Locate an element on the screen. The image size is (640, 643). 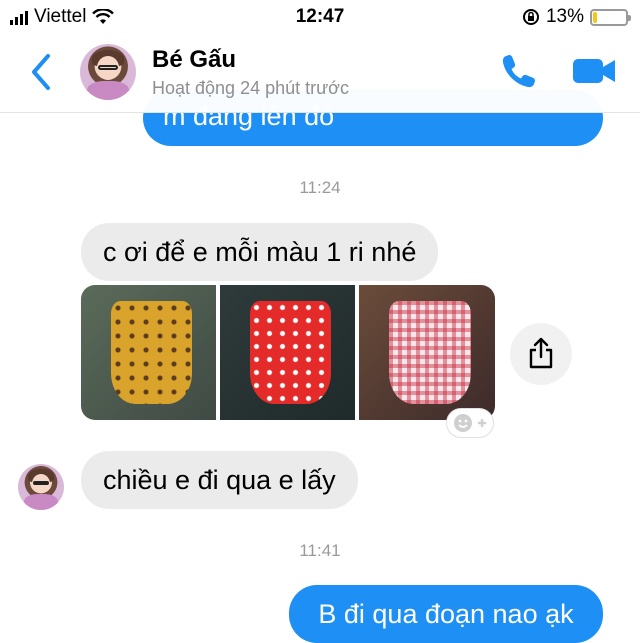
battery-percent: 13% is located at coordinates (564, 16).